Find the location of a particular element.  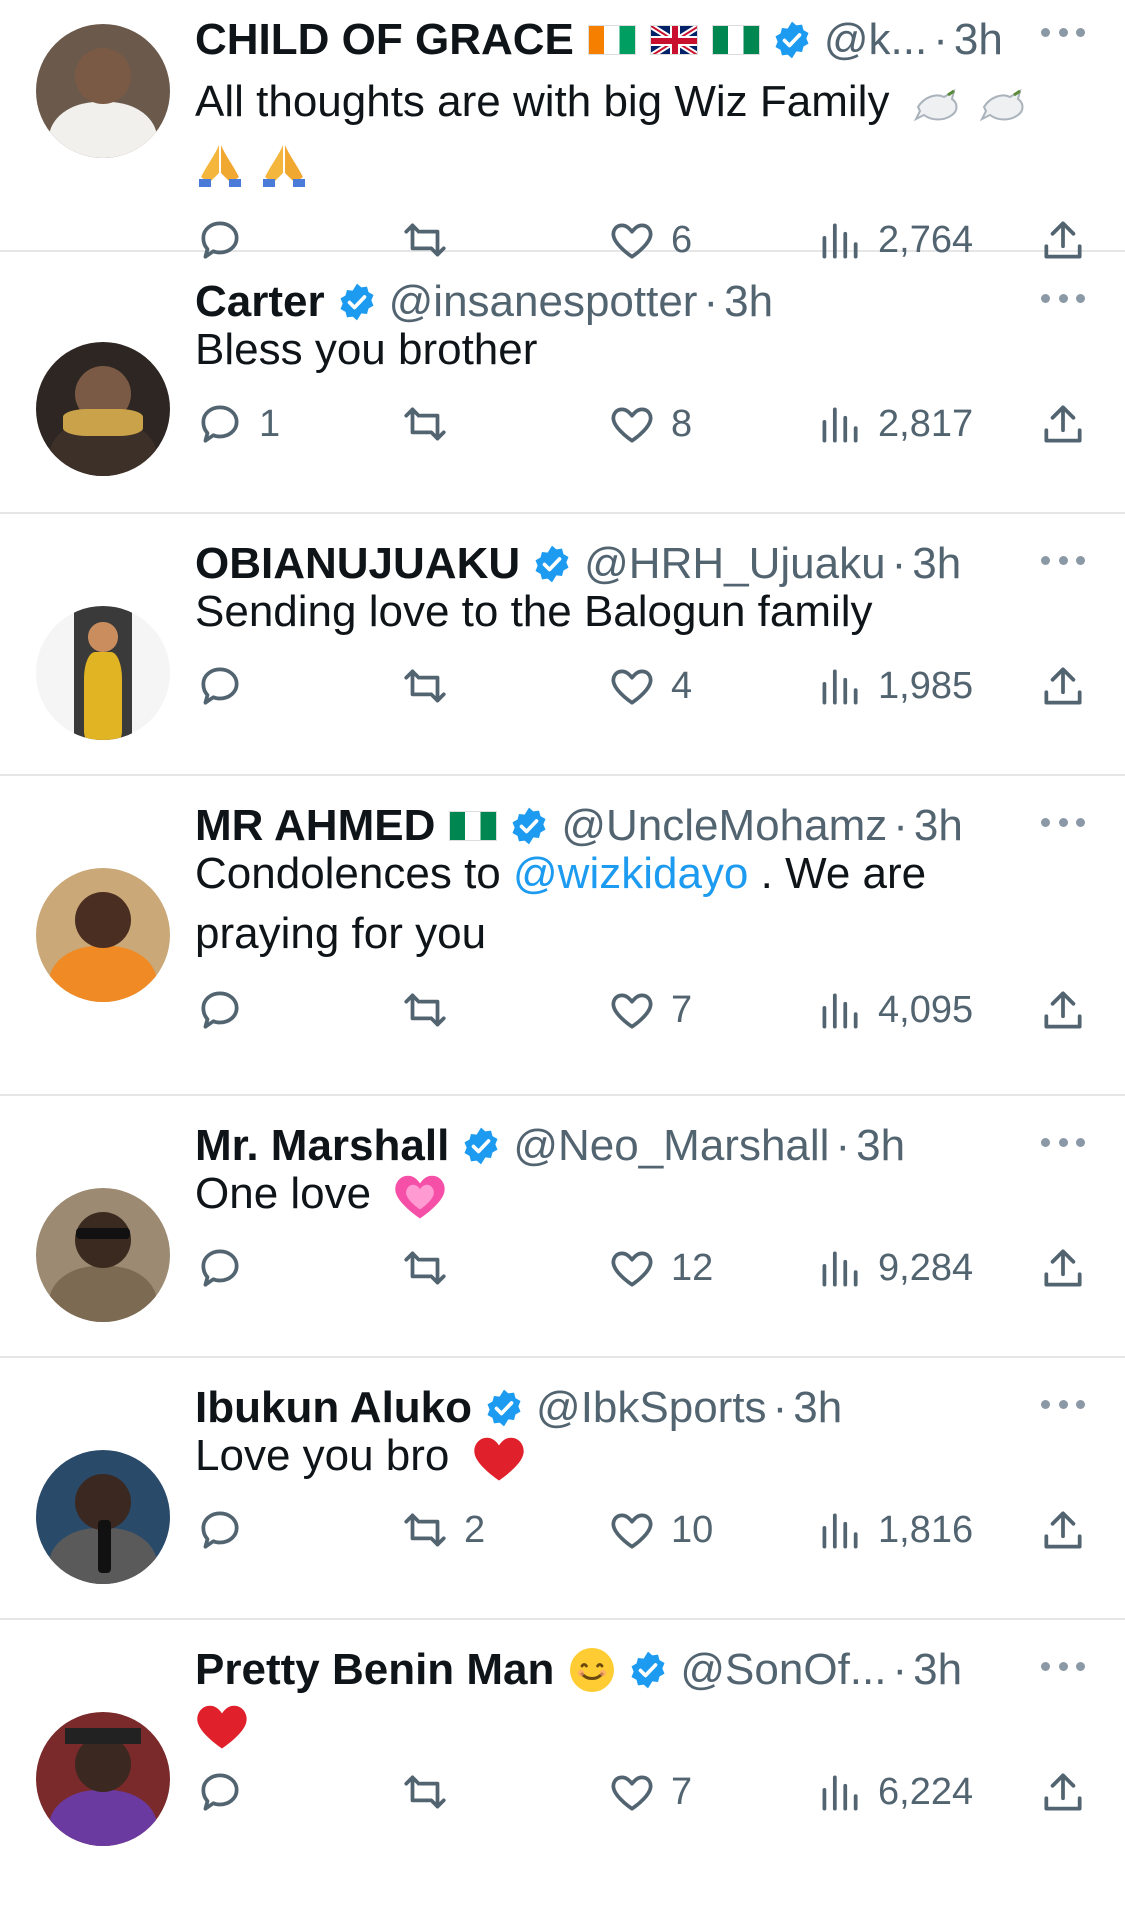

mention-link: @wizkidayo is located at coordinates (630, 873).